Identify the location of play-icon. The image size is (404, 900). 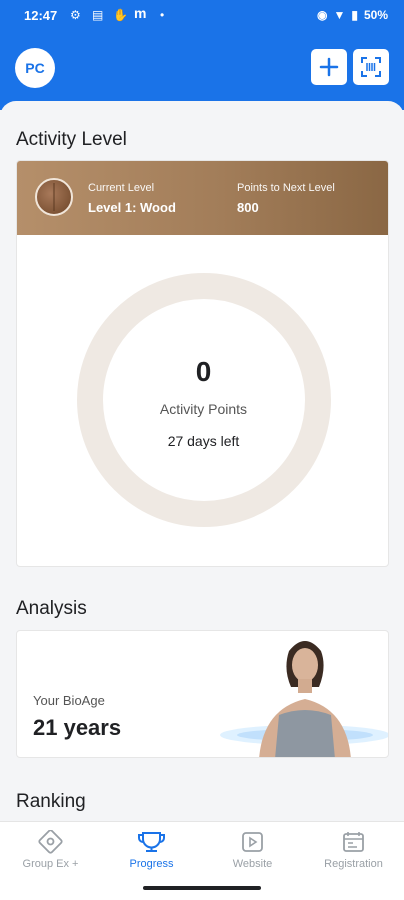
(252, 842).